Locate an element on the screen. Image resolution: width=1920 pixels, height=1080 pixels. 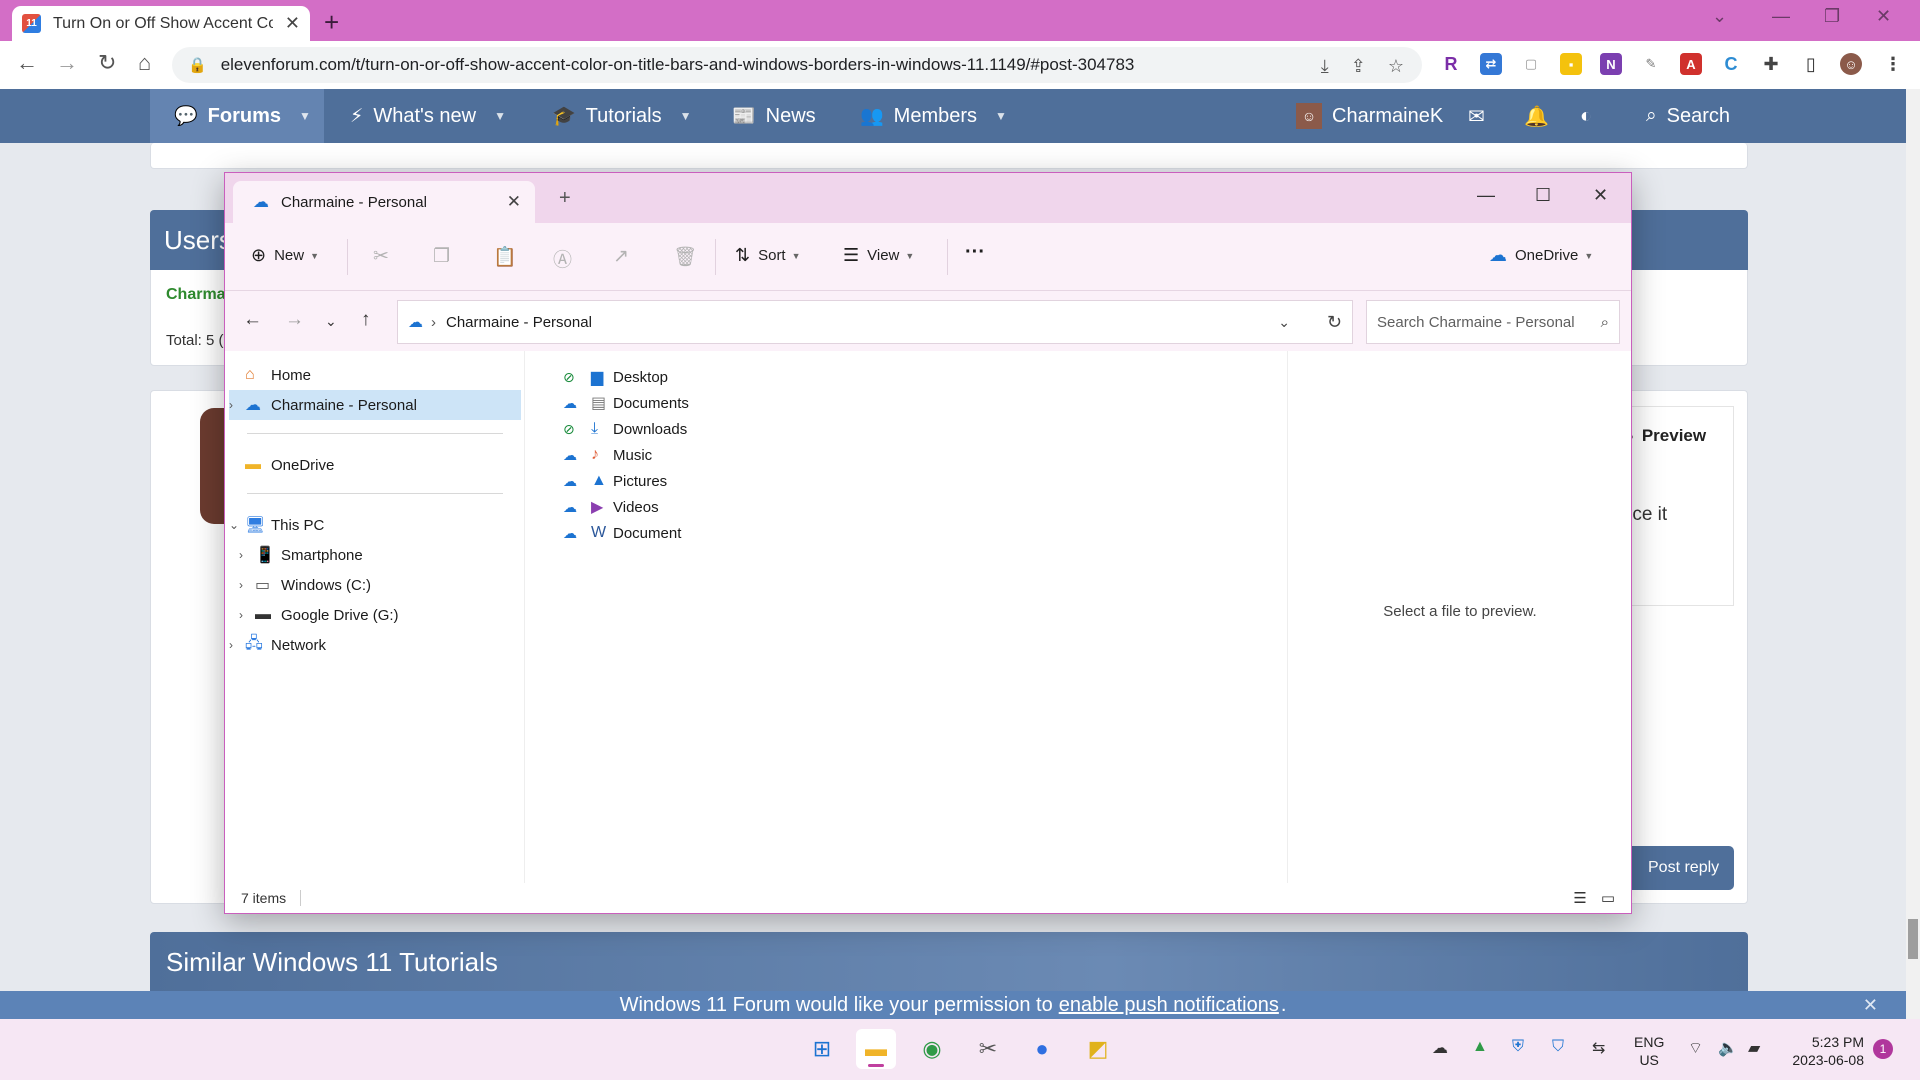
security-tray-icon: ⛨ is located at coordinates (1518, 1047).